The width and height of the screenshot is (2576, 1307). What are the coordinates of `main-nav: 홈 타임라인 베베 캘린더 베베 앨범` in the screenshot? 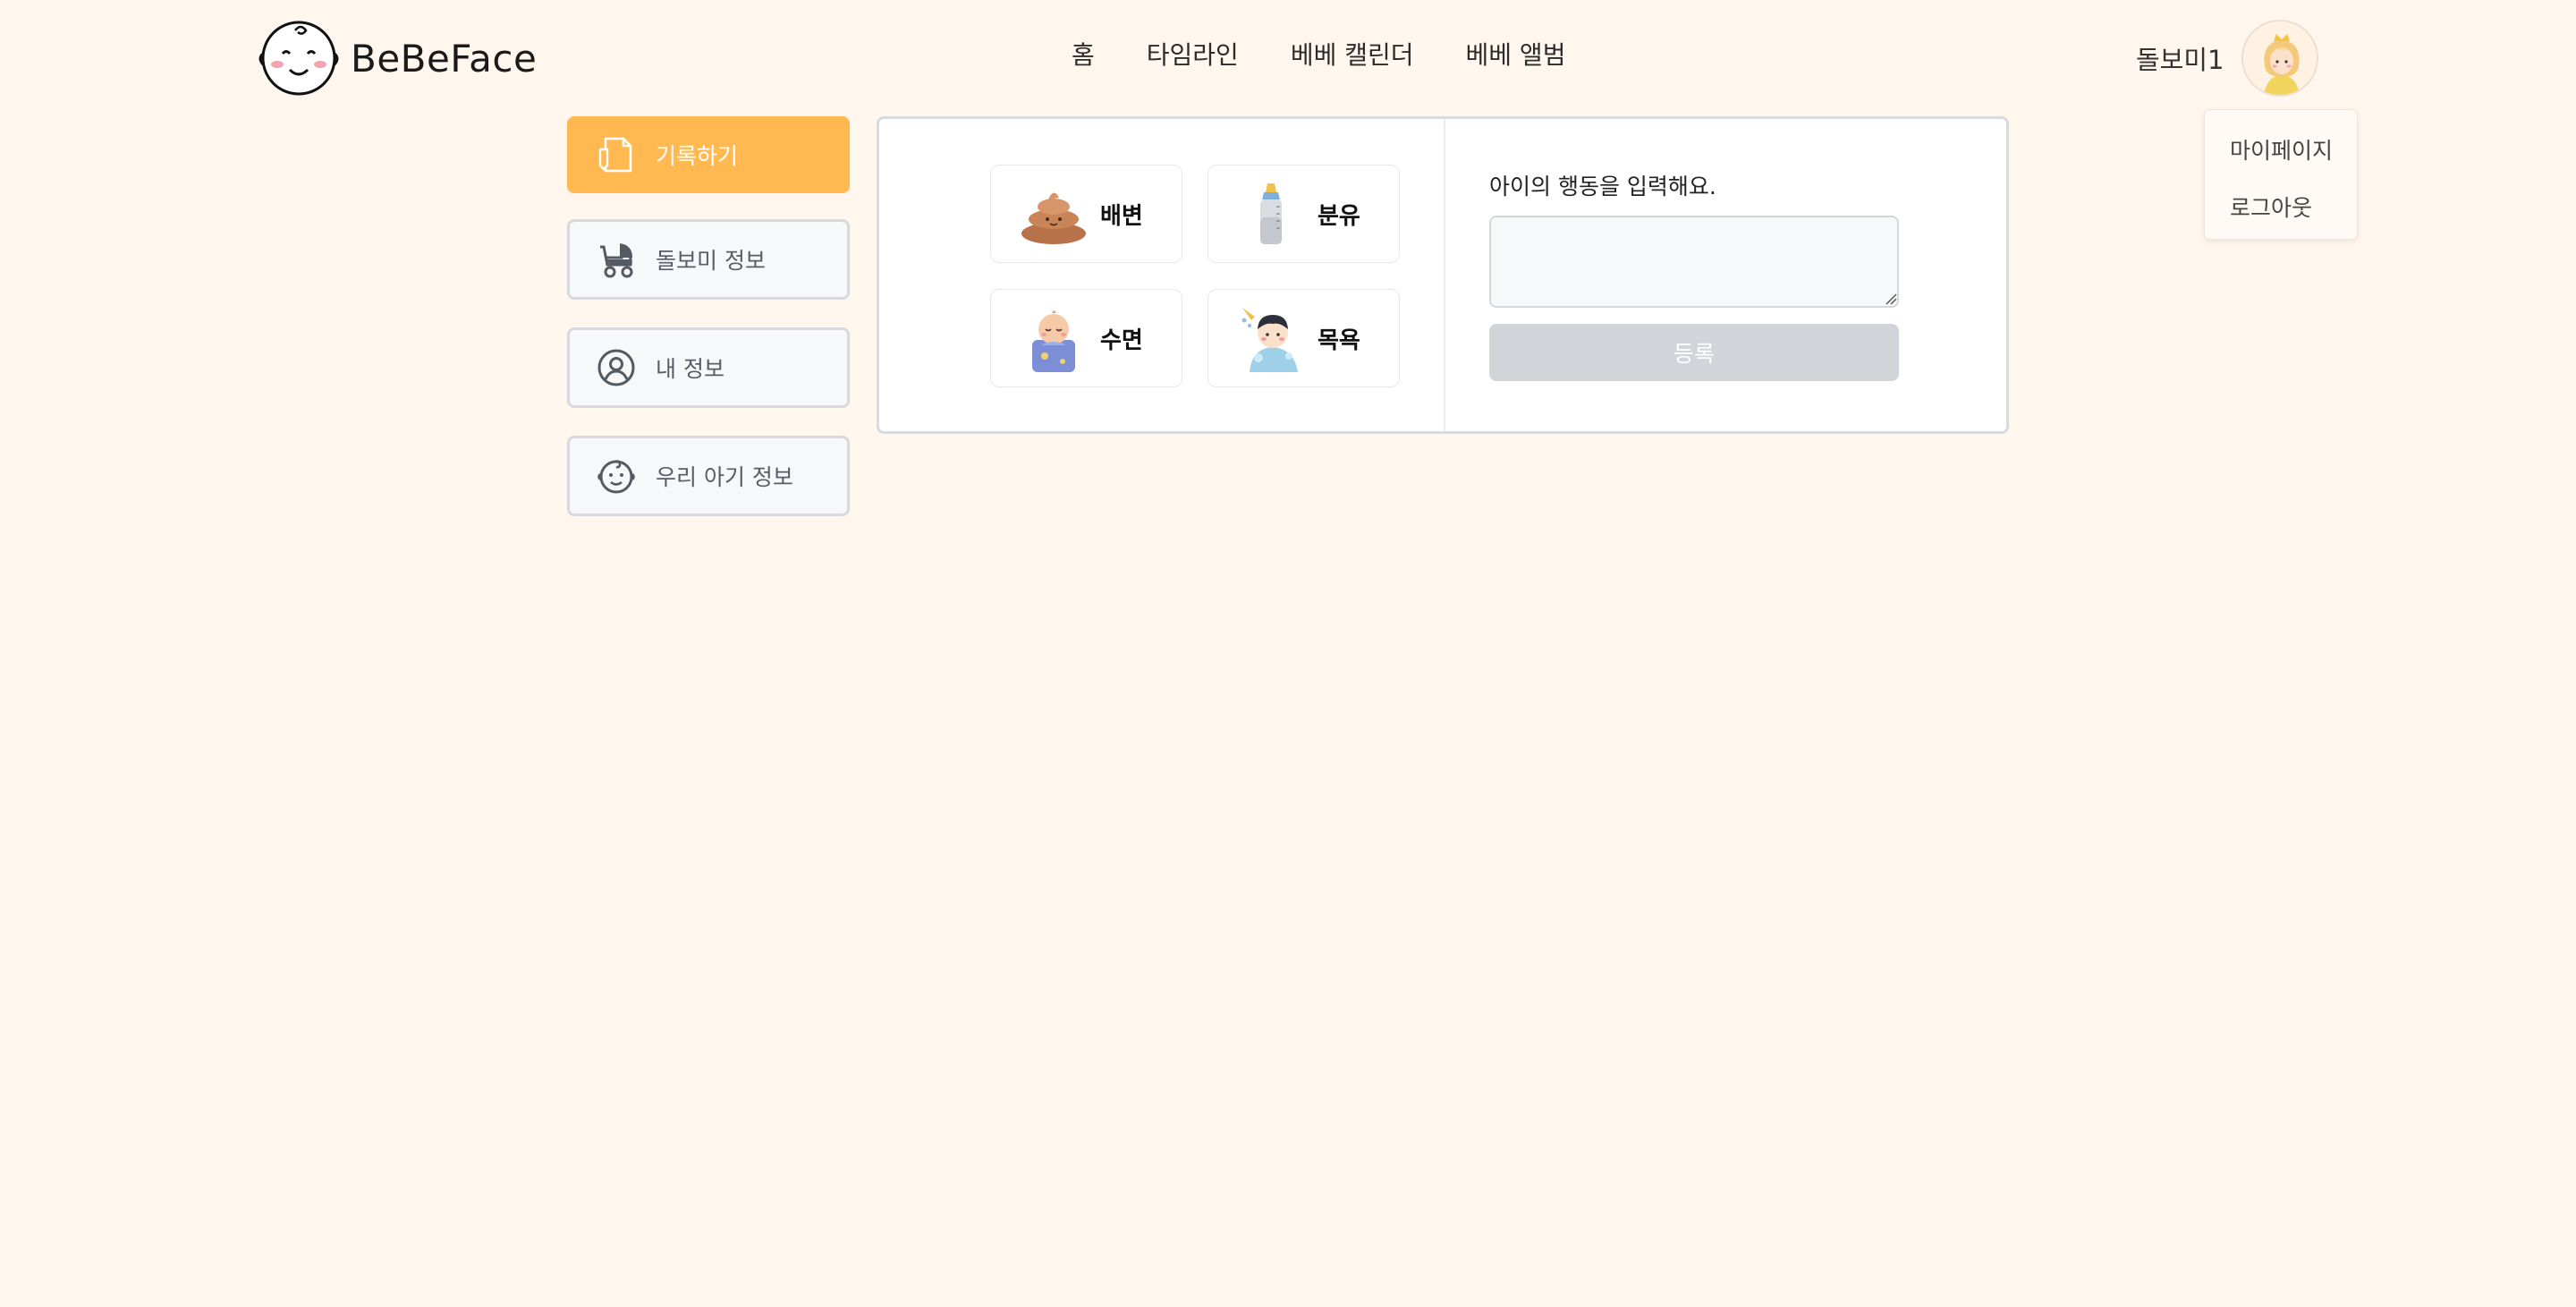 It's located at (1318, 54).